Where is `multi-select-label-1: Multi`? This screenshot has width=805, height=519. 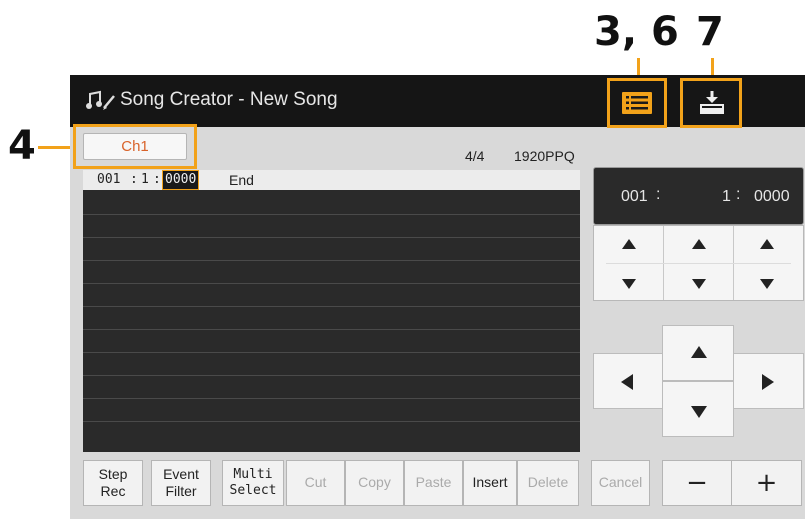 multi-select-label-1: Multi is located at coordinates (253, 474).